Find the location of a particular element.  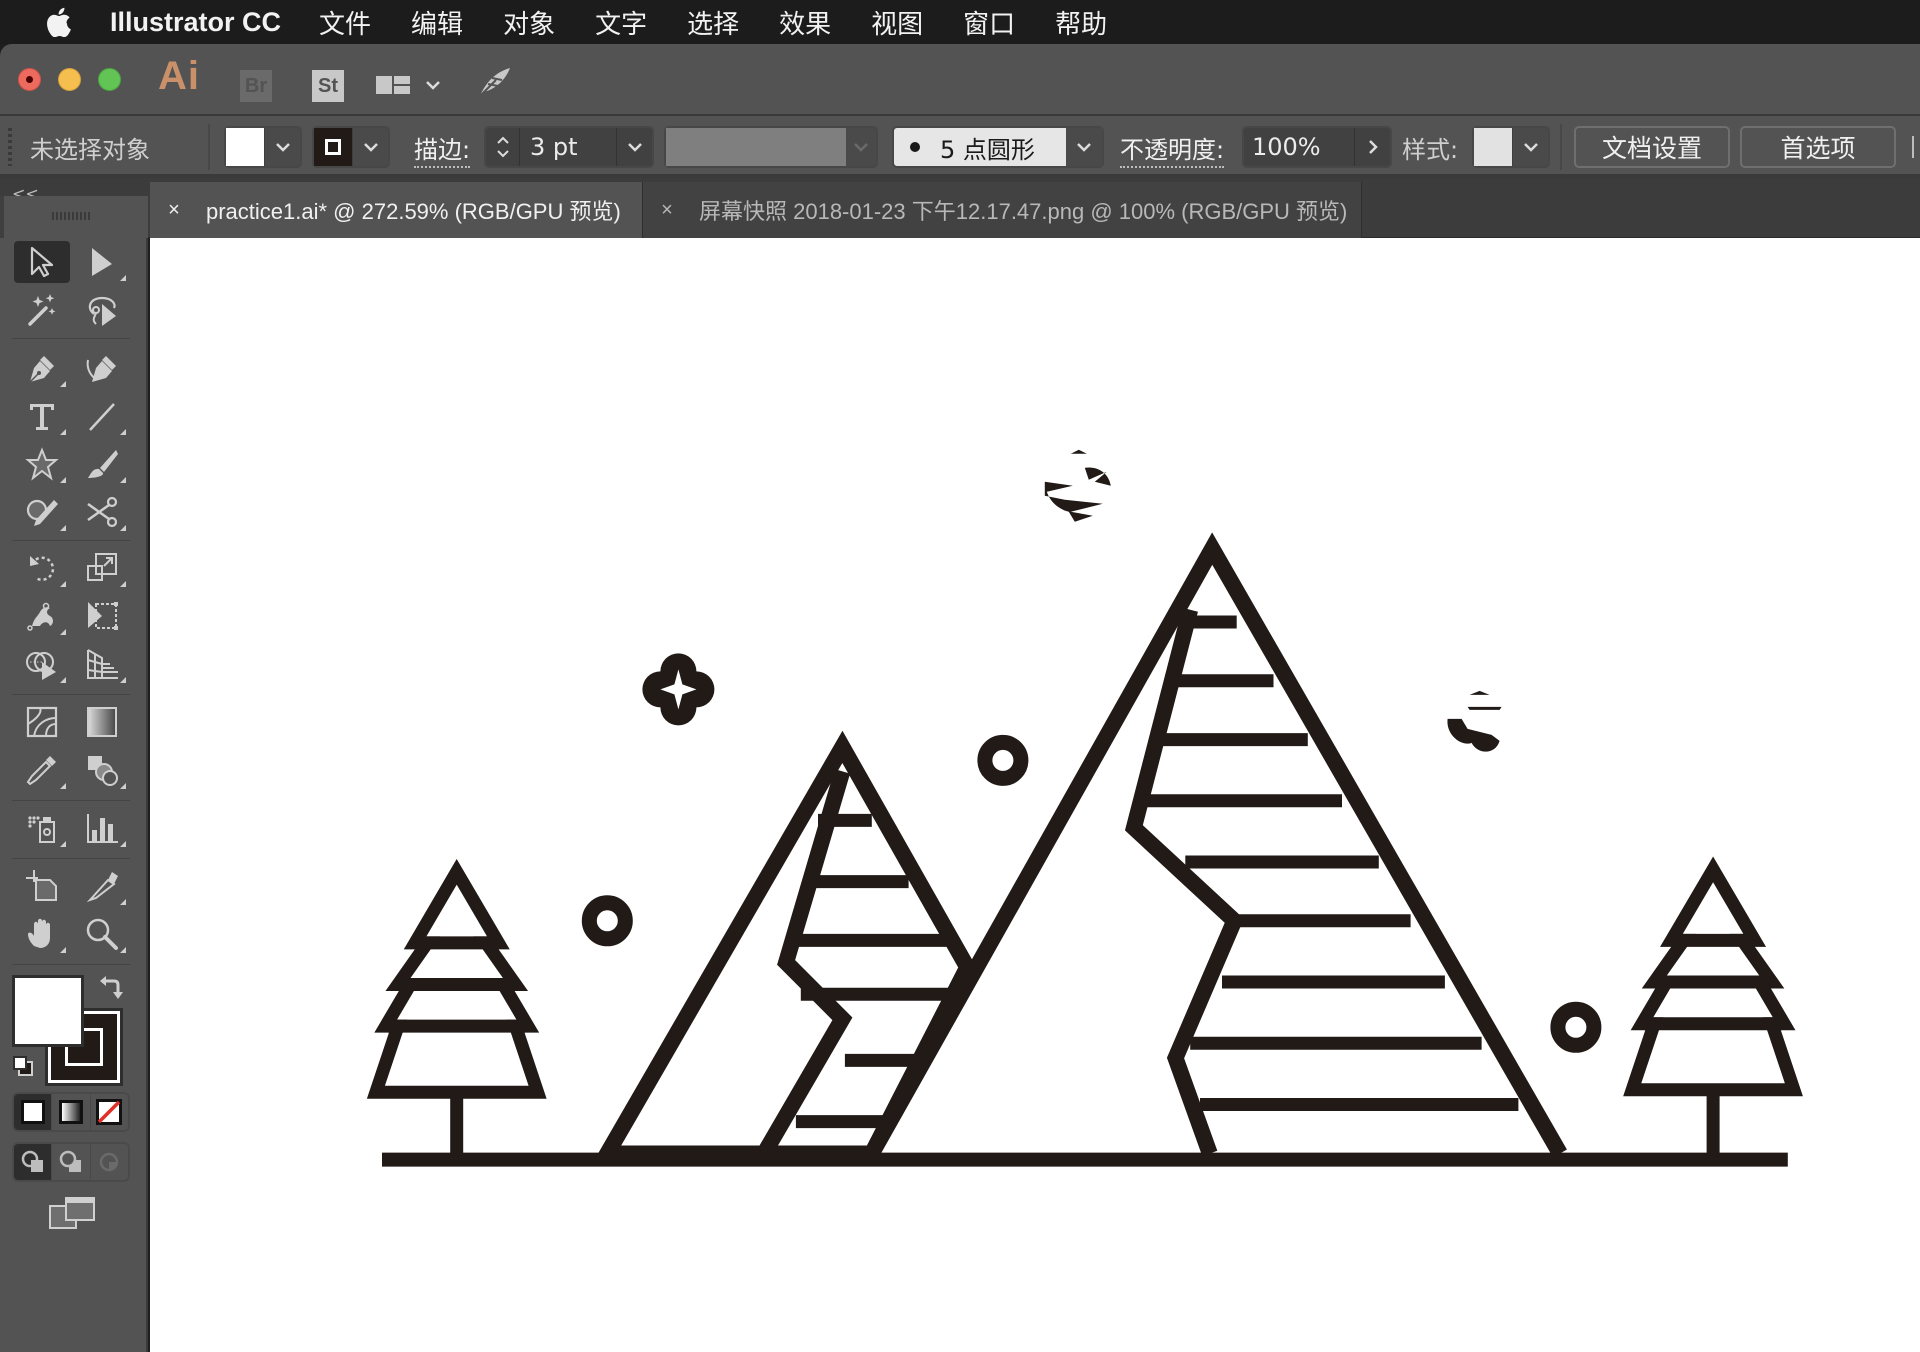

variable-width-profile is located at coordinates (771, 147).